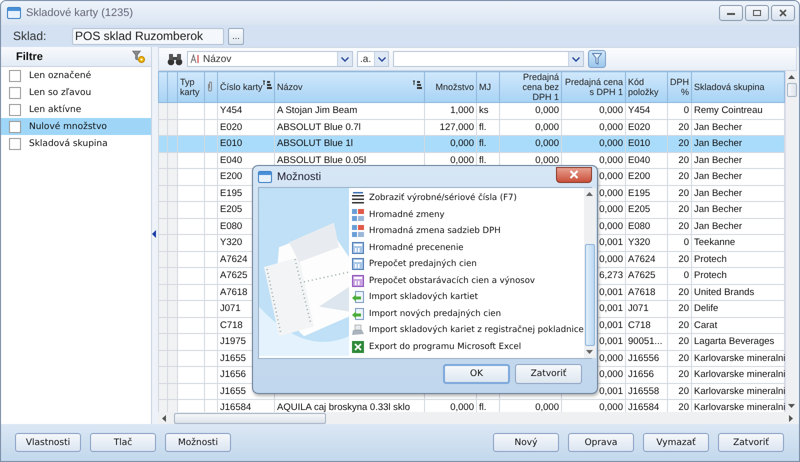 This screenshot has height=462, width=800. What do you see at coordinates (76, 109) in the screenshot?
I see `filter-item: Len aktívne` at bounding box center [76, 109].